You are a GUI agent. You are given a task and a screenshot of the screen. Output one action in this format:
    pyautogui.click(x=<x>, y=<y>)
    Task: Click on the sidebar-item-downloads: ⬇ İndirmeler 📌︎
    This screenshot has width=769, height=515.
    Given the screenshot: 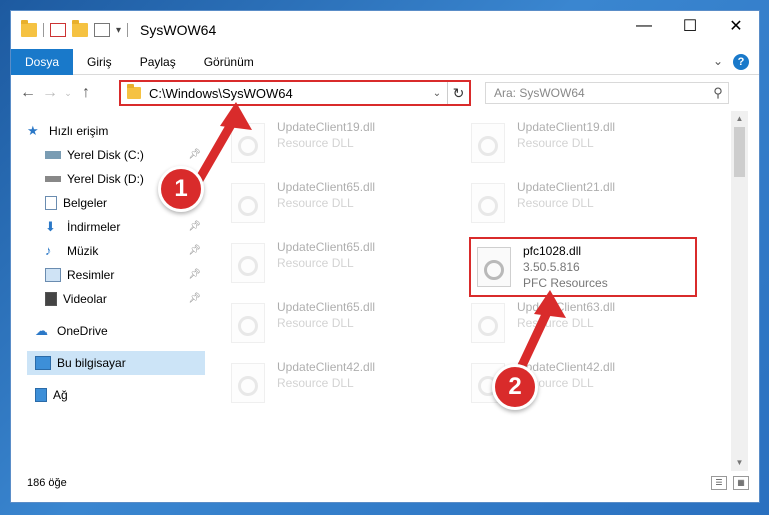 What is the action you would take?
    pyautogui.click(x=125, y=227)
    